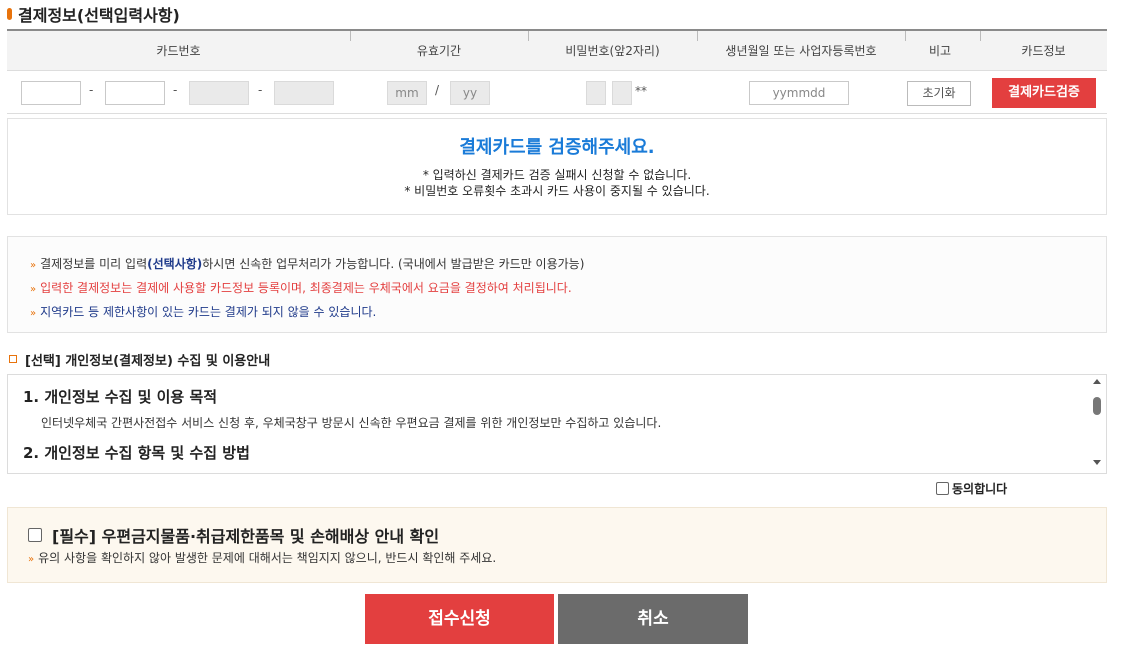 This screenshot has width=1123, height=655. I want to click on bullet-icon, so click(9, 14).